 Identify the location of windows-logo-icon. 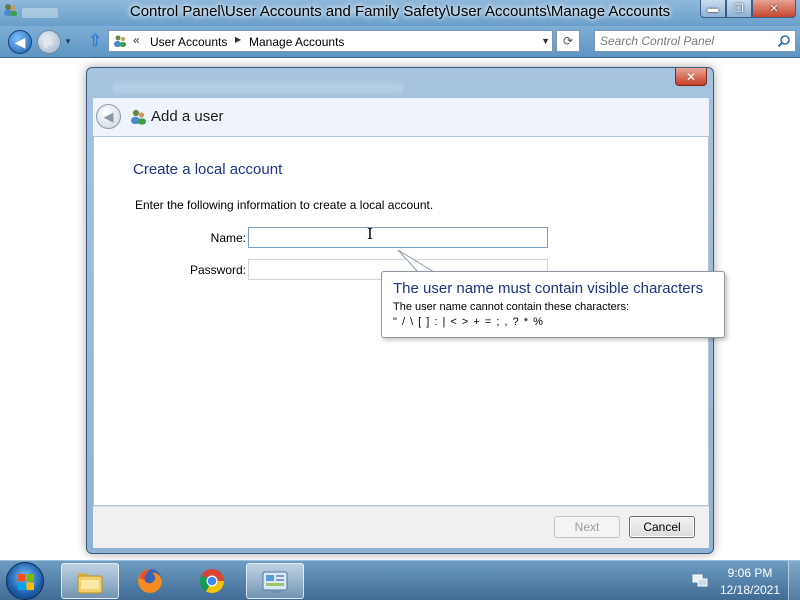
(26, 582).